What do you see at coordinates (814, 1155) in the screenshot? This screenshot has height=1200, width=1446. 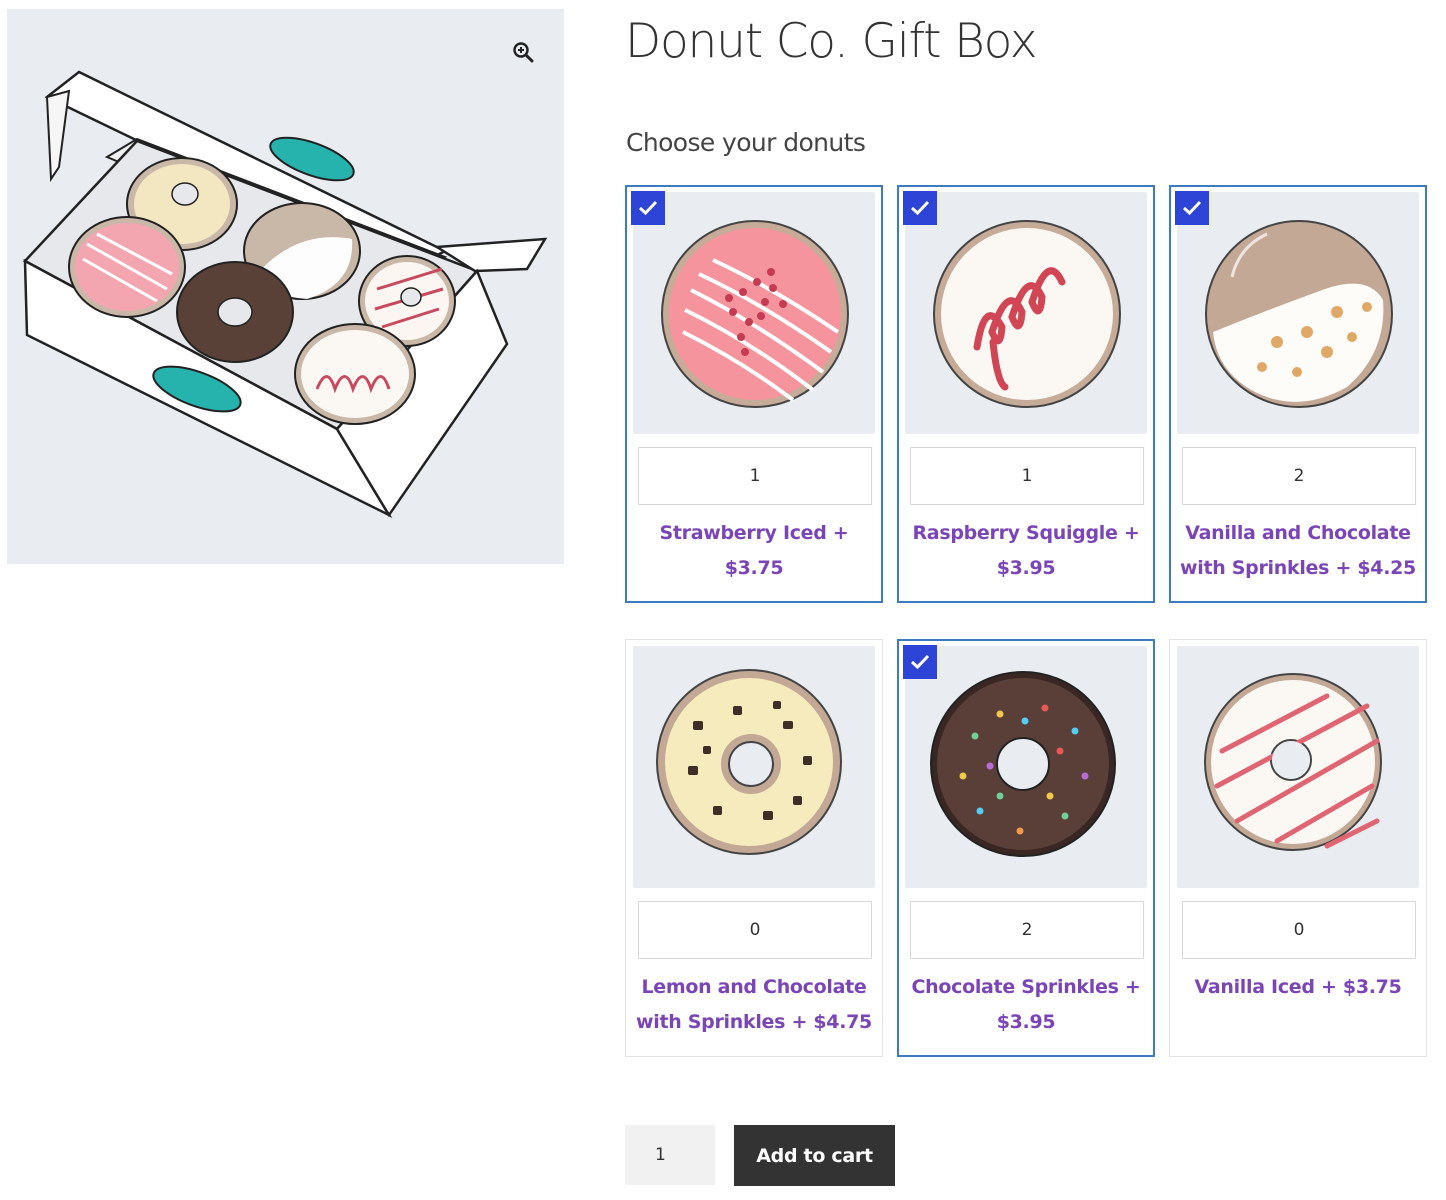 I see `add-to-cart-button: Add to cart` at bounding box center [814, 1155].